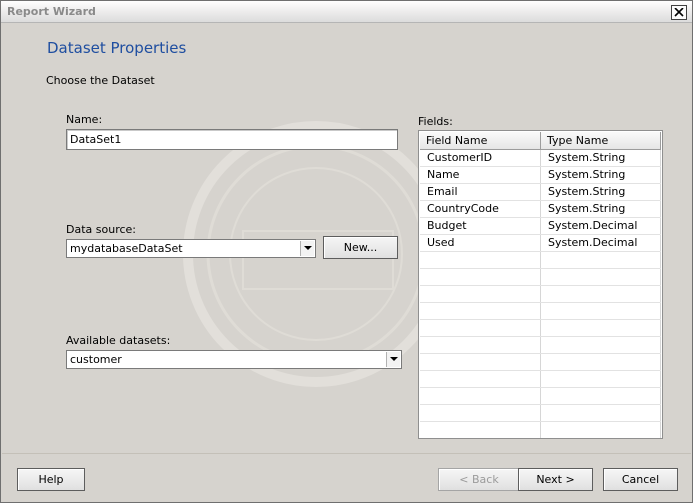 This screenshot has height=503, width=693. I want to click on column-header-type-name: Type Name, so click(601, 140).